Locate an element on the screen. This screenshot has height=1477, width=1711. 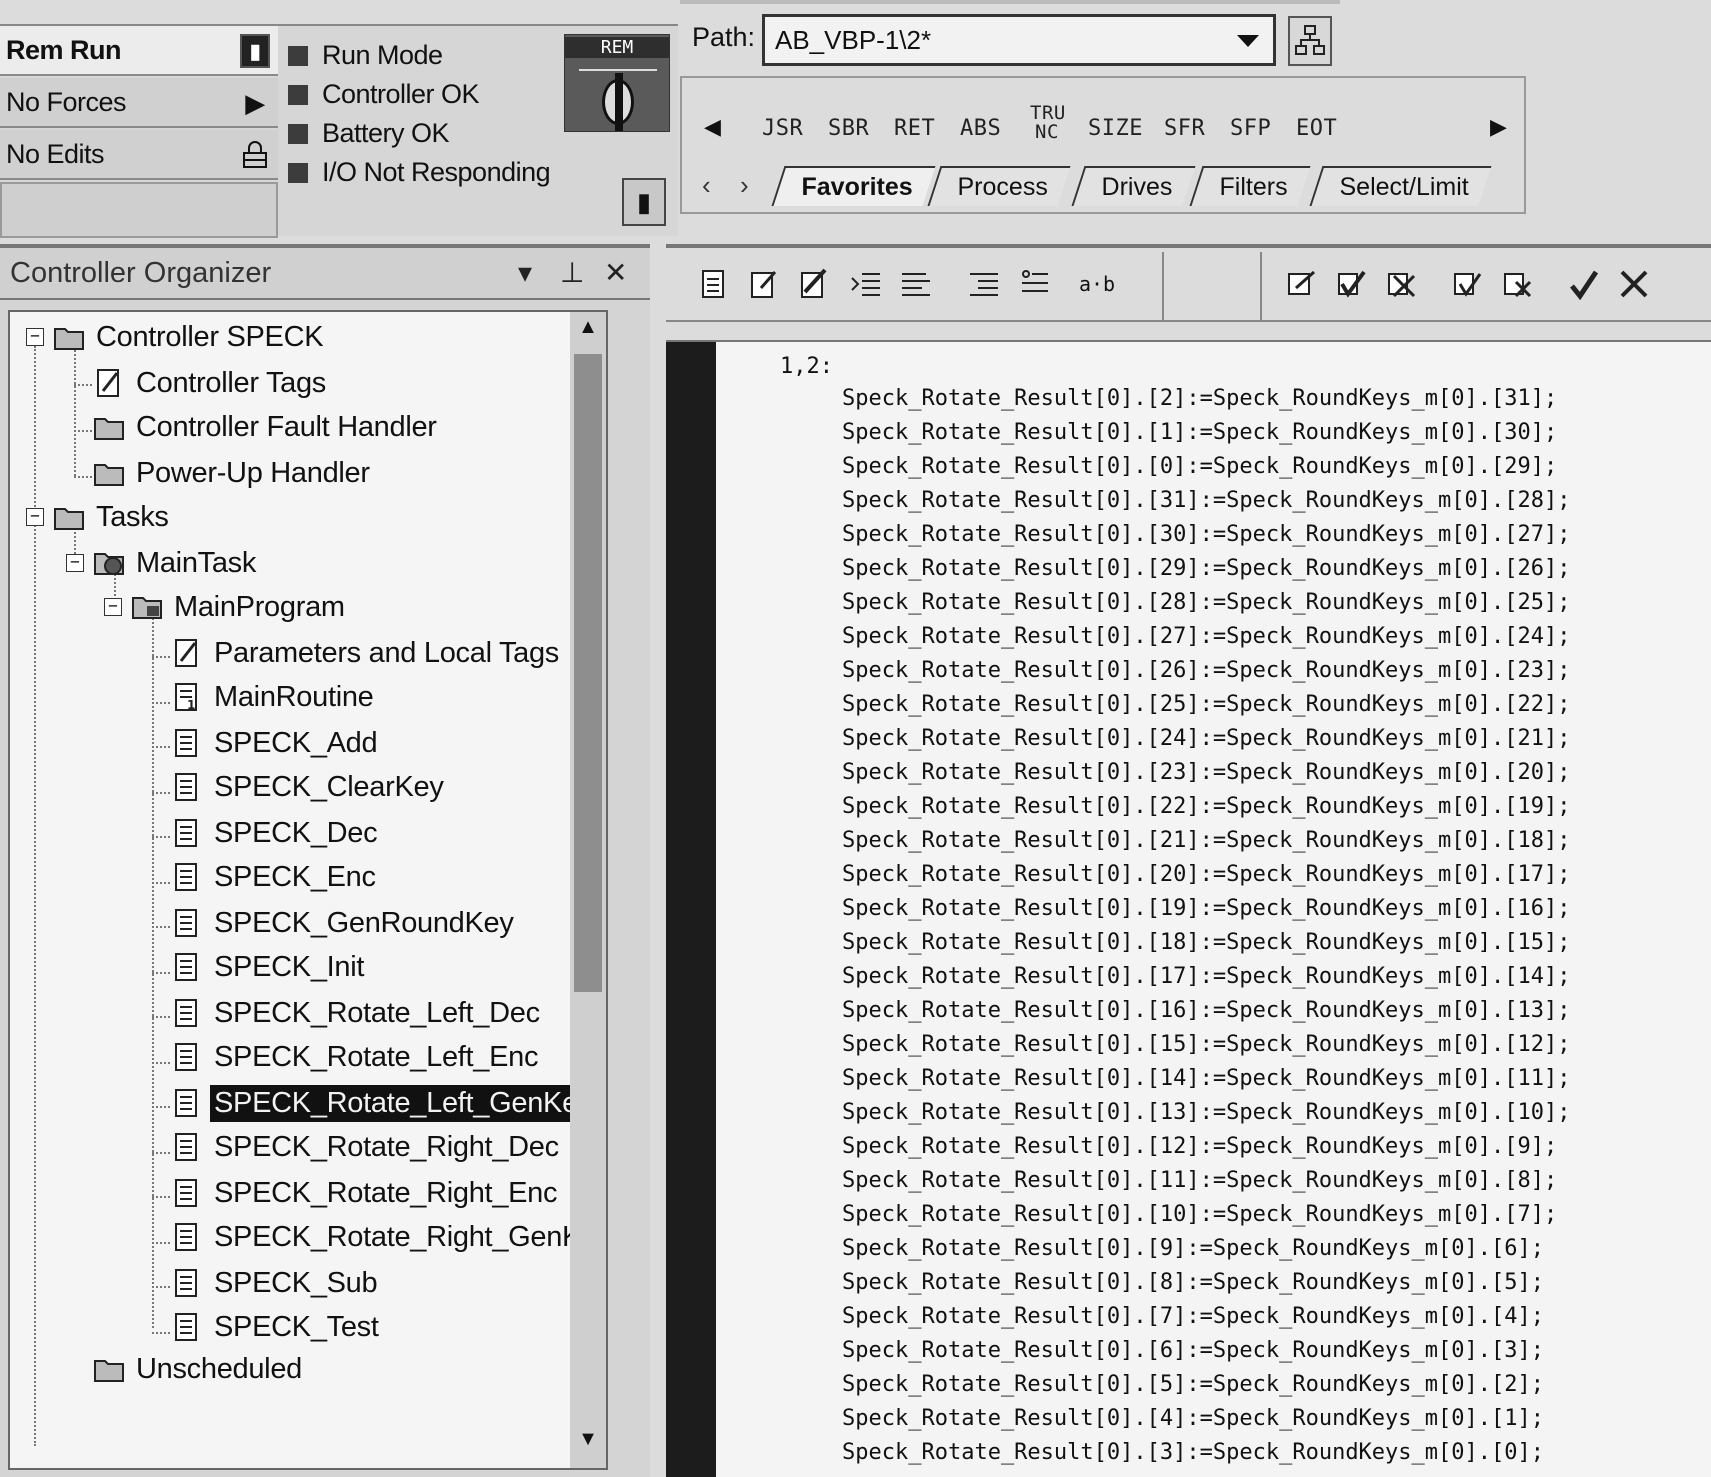
untest-edits-icon is located at coordinates (1518, 284).